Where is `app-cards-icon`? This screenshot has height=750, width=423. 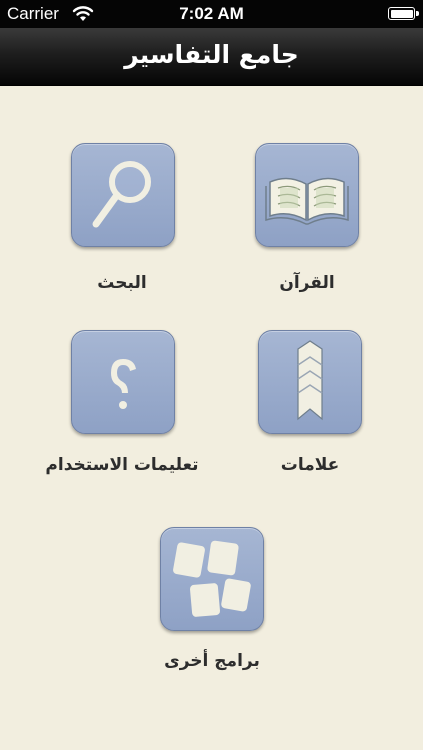
app-cards-icon is located at coordinates (212, 578).